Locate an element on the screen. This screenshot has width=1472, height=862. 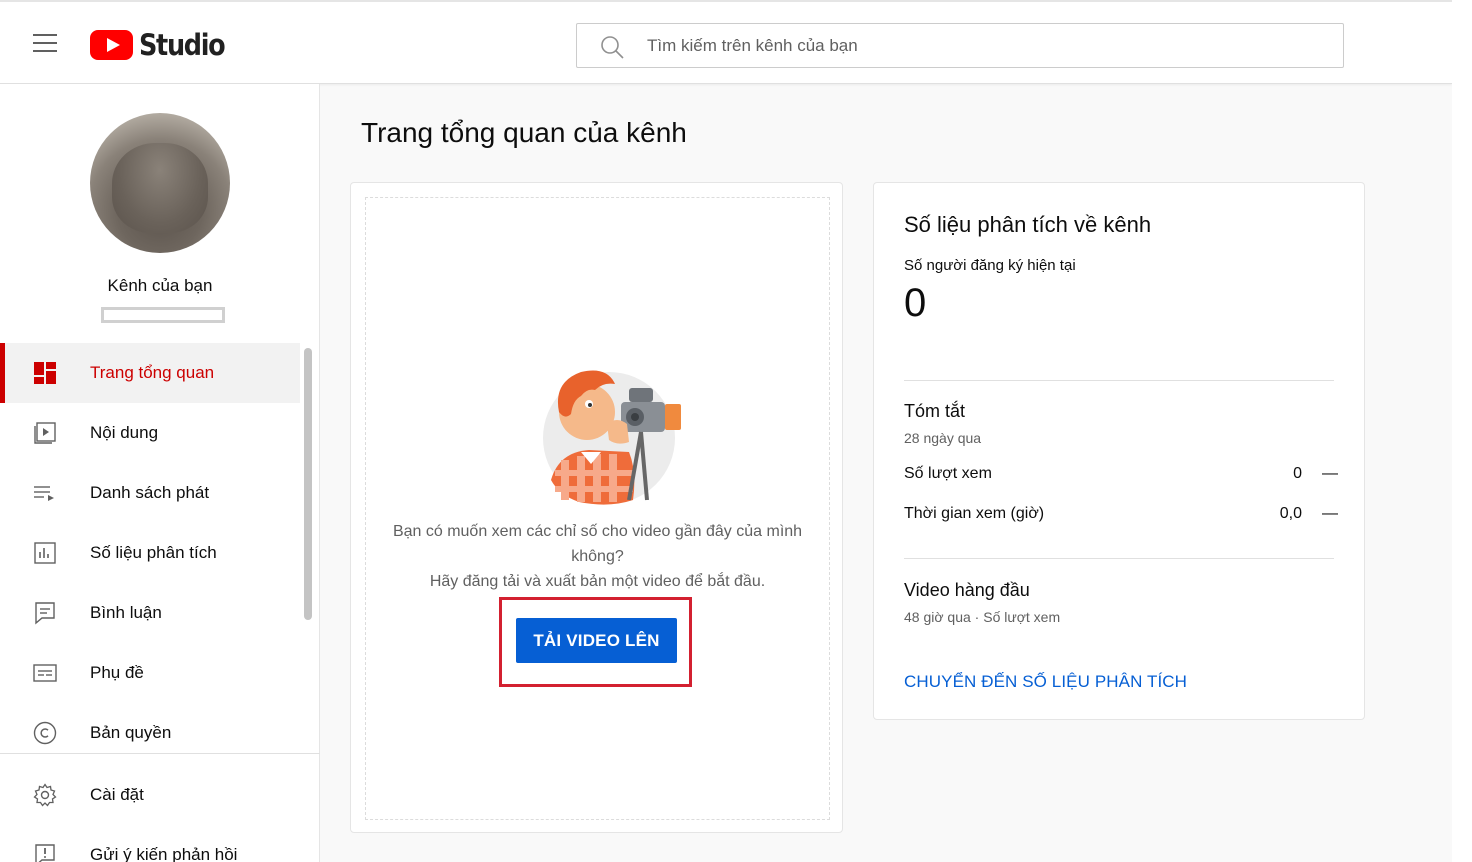
summary-title: Tóm tắt is located at coordinates (935, 411).